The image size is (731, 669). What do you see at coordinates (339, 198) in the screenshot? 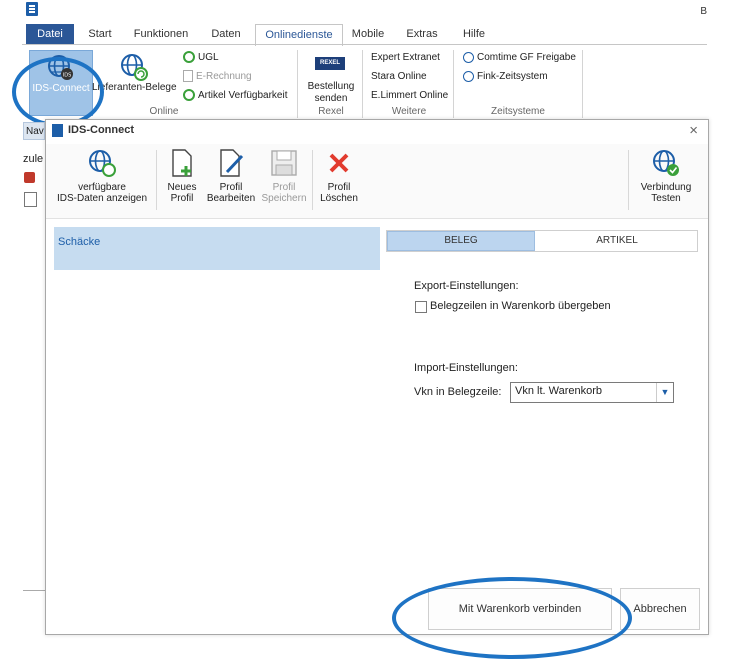
I see `profil-loeschen-label-2: Löschen` at bounding box center [339, 198].